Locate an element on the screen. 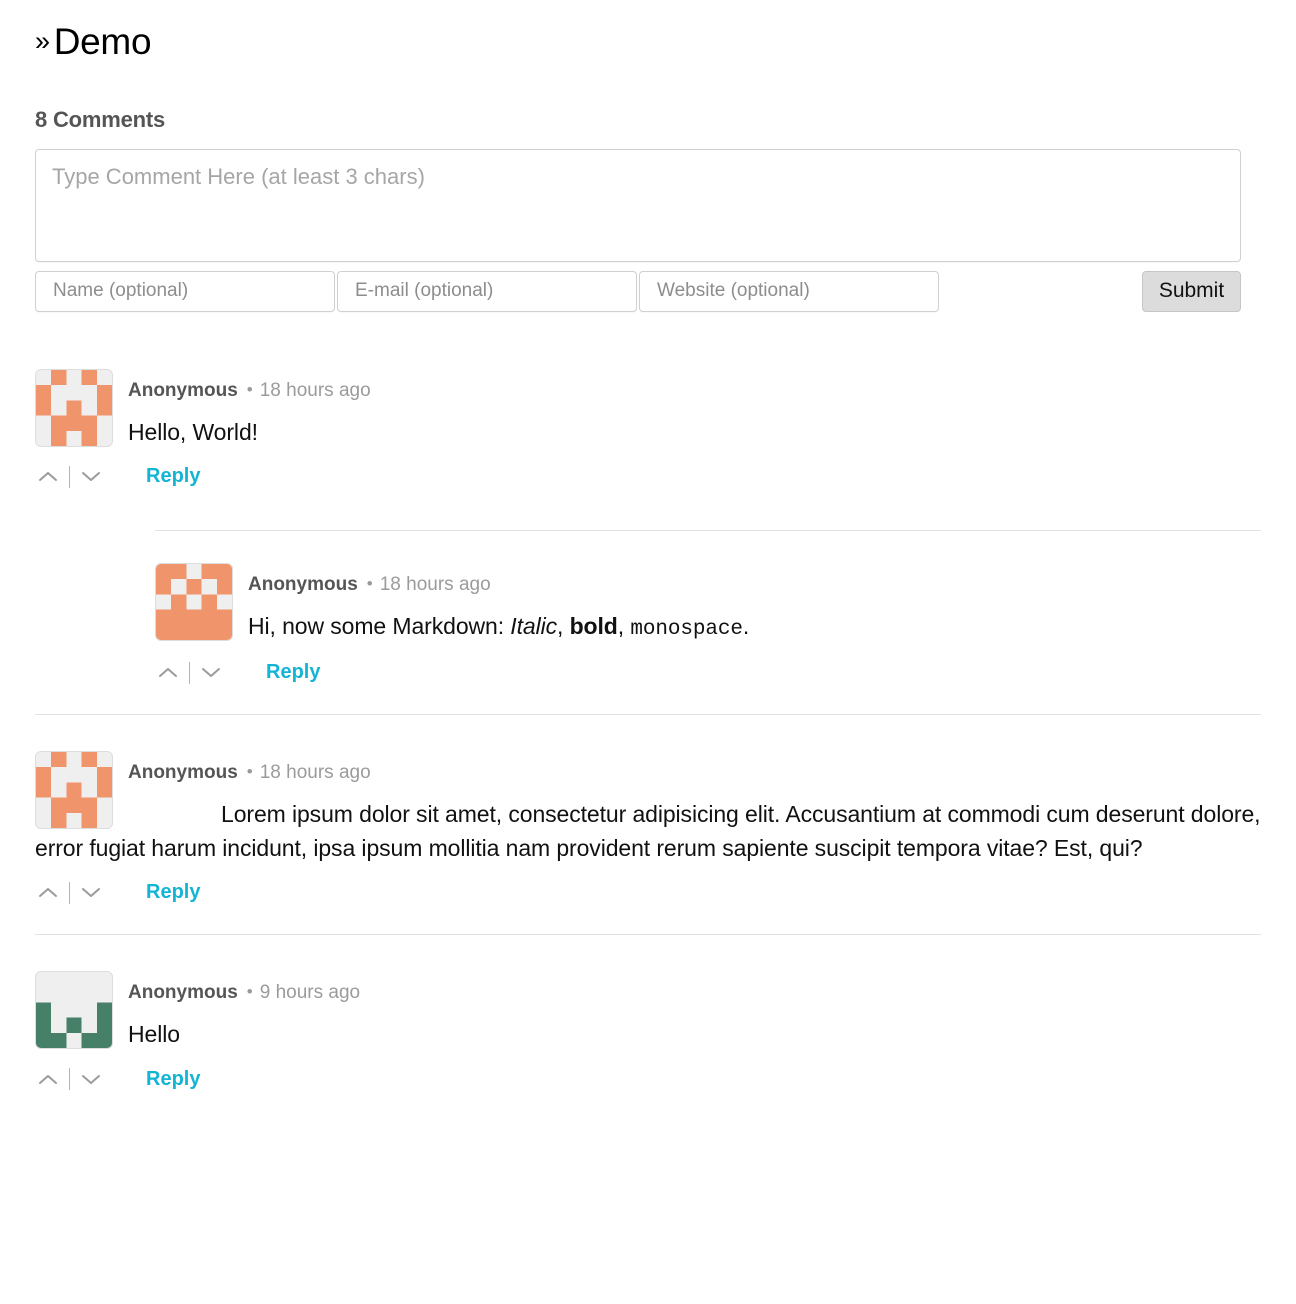 The width and height of the screenshot is (1296, 1304). markdown-italic: Italic is located at coordinates (533, 626).